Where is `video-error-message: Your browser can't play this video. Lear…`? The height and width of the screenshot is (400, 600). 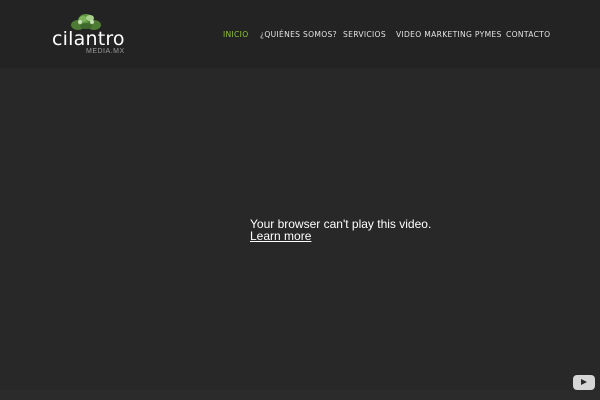 video-error-message: Your browser can't play this video. Lear… is located at coordinates (340, 230).